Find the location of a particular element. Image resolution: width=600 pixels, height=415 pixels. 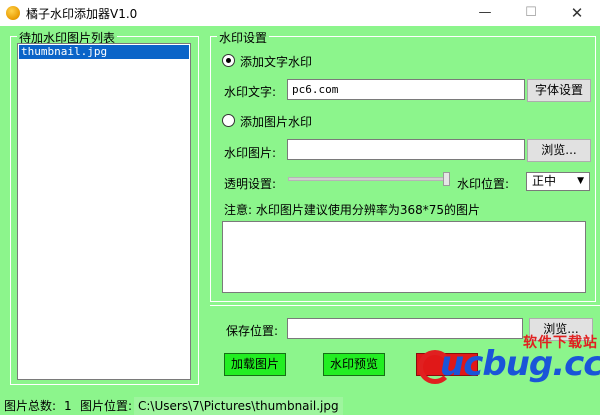

list-item: thumbnail.jpg is located at coordinates (104, 52).